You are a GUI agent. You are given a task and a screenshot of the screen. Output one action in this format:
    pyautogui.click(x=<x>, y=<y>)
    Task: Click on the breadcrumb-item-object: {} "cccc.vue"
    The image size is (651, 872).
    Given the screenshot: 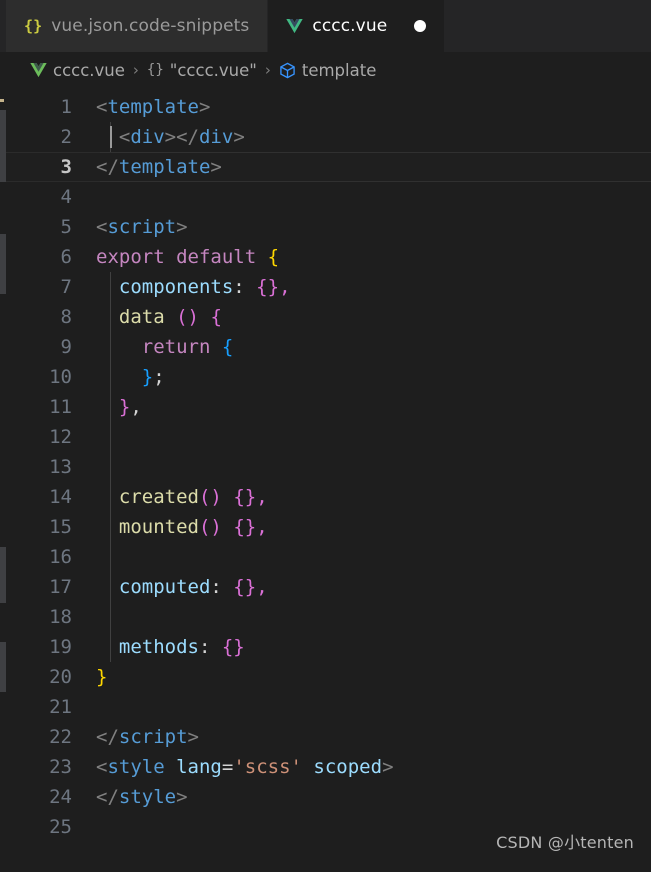 What is the action you would take?
    pyautogui.click(x=202, y=70)
    